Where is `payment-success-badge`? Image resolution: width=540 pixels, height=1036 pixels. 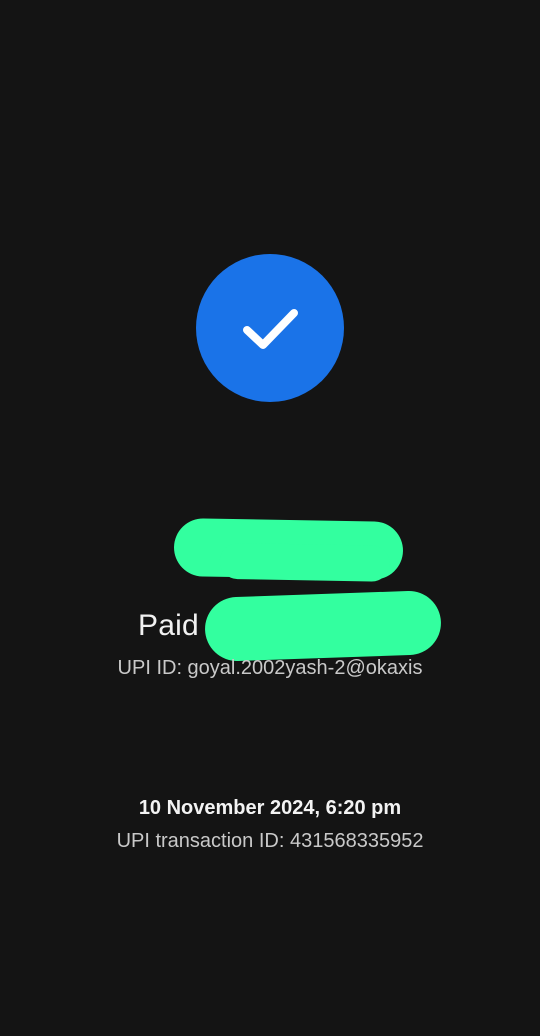
payment-success-badge is located at coordinates (270, 328).